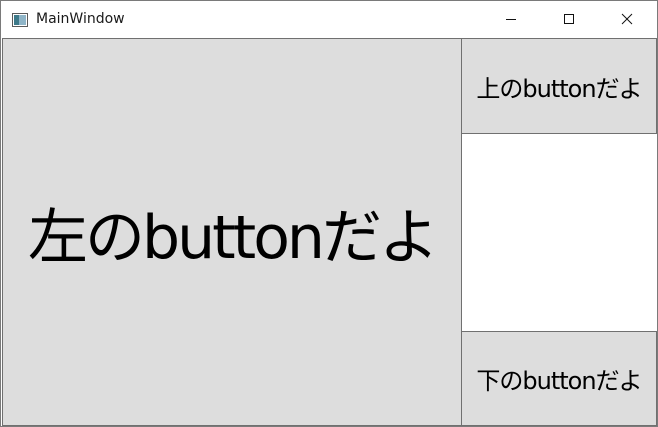 The image size is (658, 427). I want to click on top-button: 上のbuttonだよ, so click(559, 86).